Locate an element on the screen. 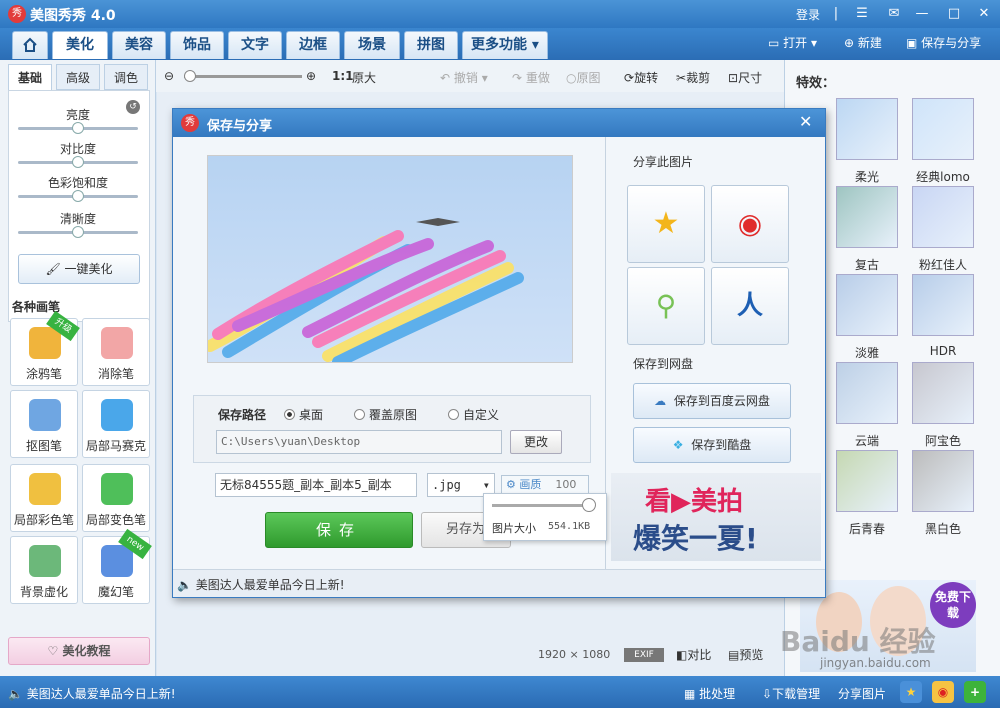 This screenshot has height=708, width=1000. brush-graffiti: 升级 涂鸦笔 is located at coordinates (45, 348).